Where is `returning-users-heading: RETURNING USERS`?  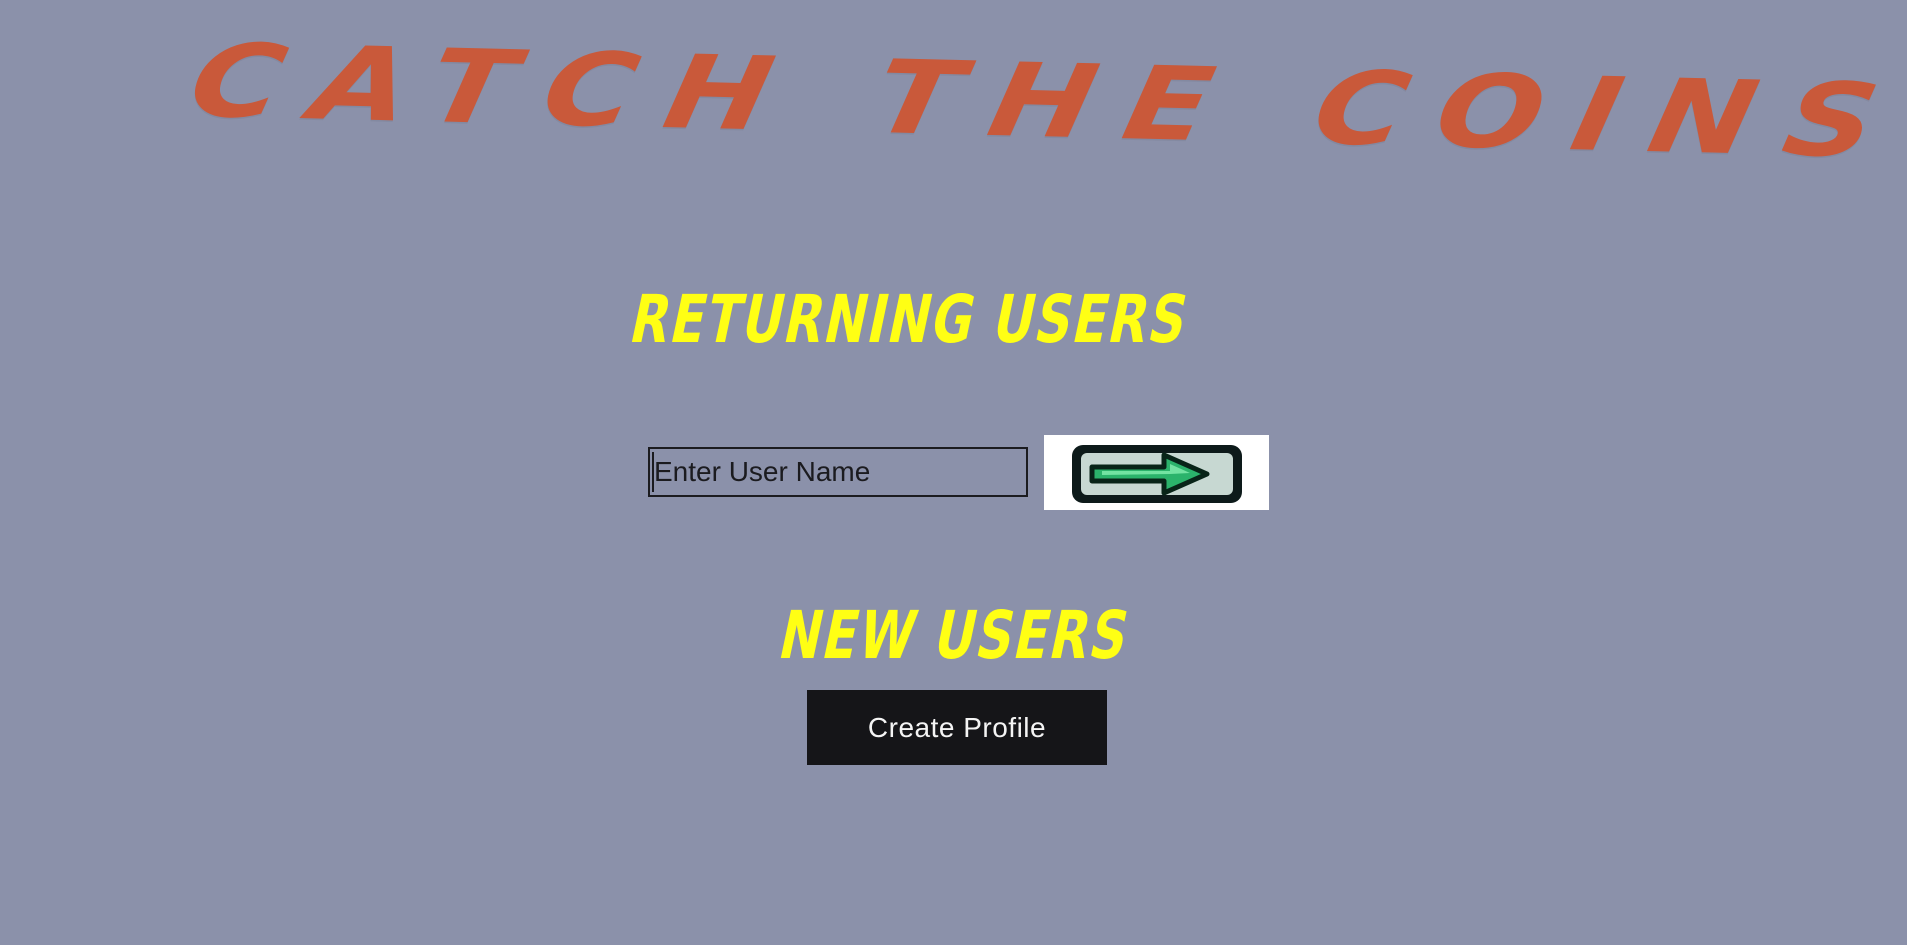
returning-users-heading: RETURNING USERS is located at coordinates (910, 319).